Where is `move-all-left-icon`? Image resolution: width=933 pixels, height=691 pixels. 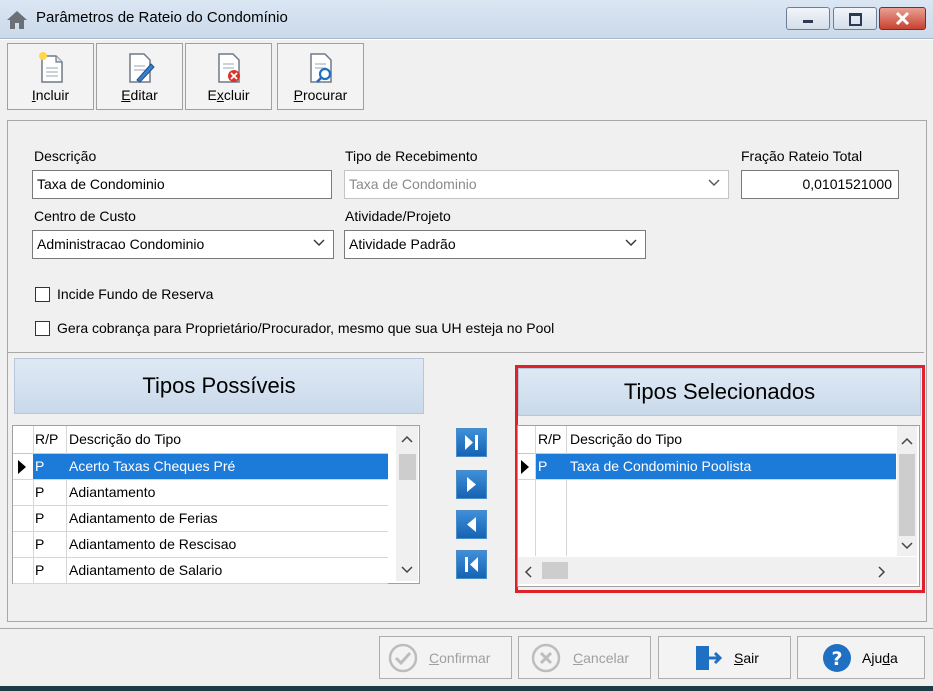
move-all-left-icon is located at coordinates (471, 564).